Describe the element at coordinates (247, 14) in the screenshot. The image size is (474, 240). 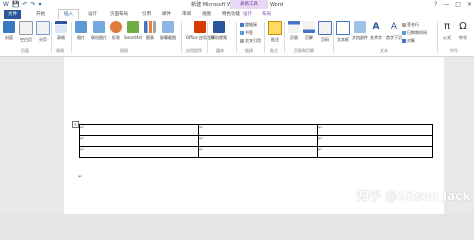
I see `tab-table-design: 设计` at that location.